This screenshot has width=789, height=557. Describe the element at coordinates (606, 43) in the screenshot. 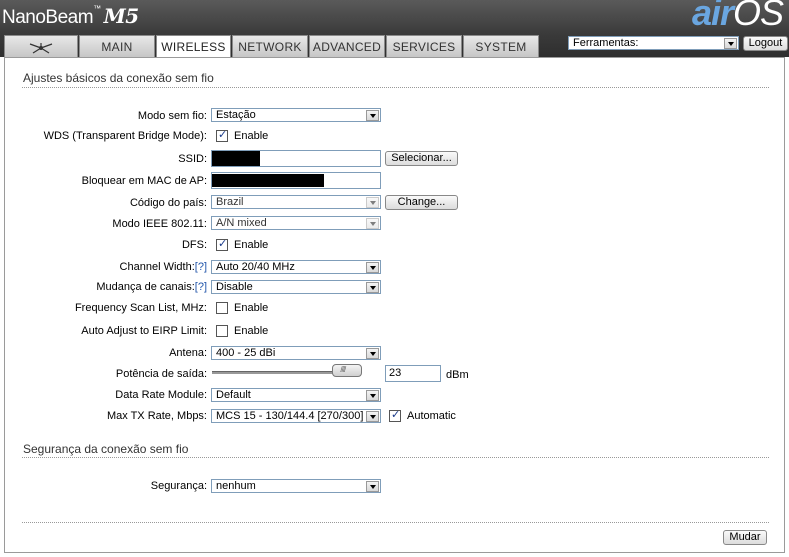

I see `tools-select-value: Ferramentas:` at that location.